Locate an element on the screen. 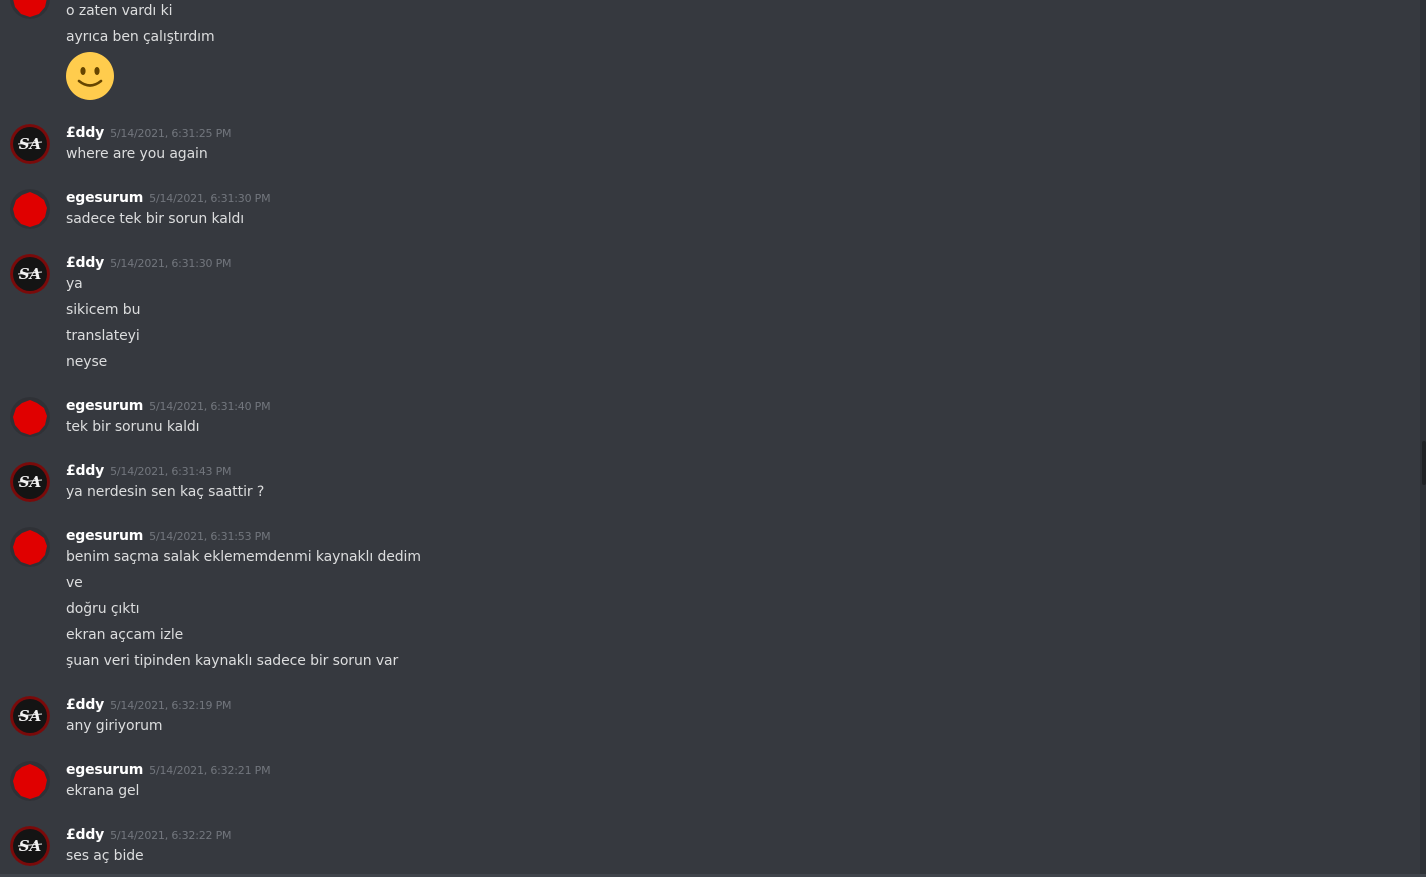 The height and width of the screenshot is (877, 1426). message-header: £ddy 5/14/2021, 6:32:22 PM is located at coordinates (149, 834).